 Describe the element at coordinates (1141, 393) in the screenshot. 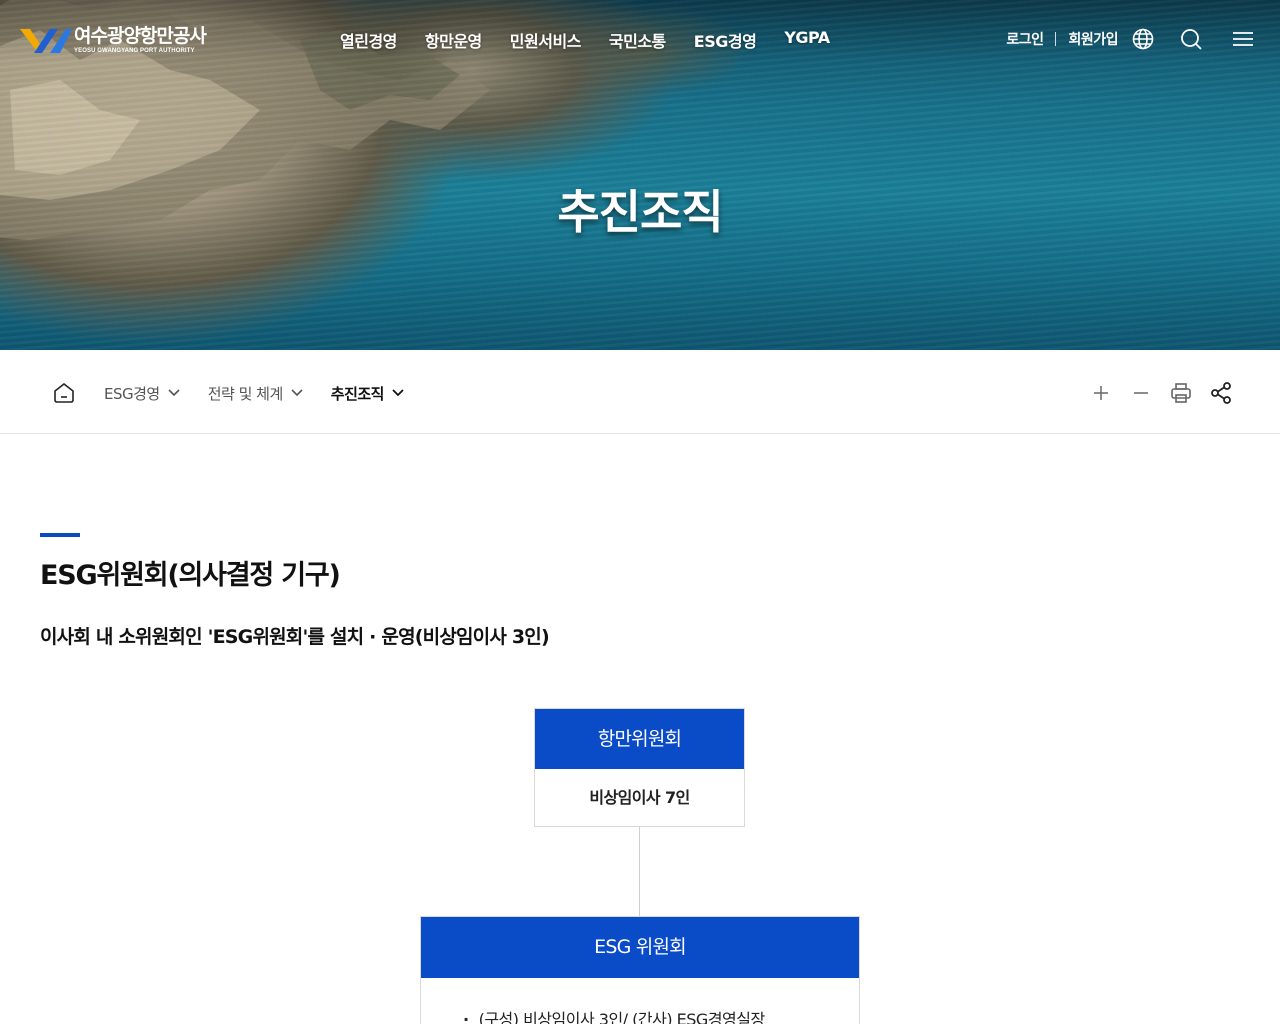

I see `zoom-out-icon` at that location.